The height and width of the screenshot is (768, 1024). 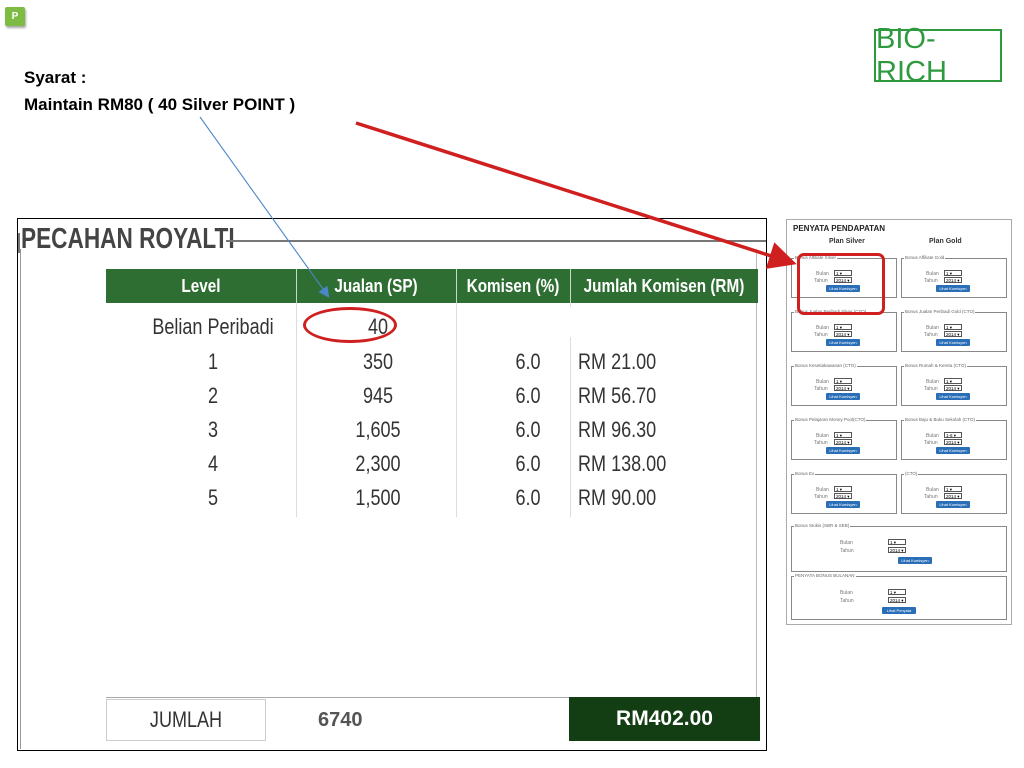 I want to click on row-level: 5, so click(x=213, y=497).